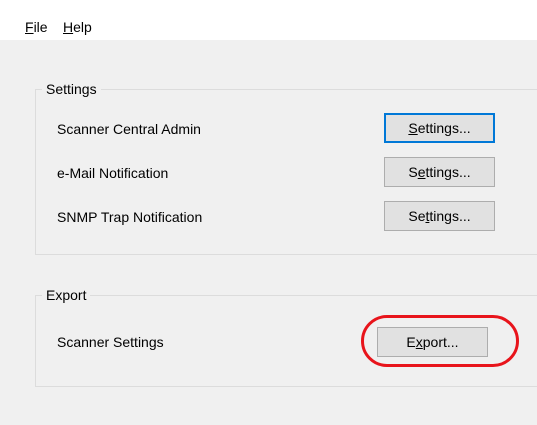 Image resolution: width=537 pixels, height=425 pixels. I want to click on menu-help-mnemonic: H, so click(68, 27).